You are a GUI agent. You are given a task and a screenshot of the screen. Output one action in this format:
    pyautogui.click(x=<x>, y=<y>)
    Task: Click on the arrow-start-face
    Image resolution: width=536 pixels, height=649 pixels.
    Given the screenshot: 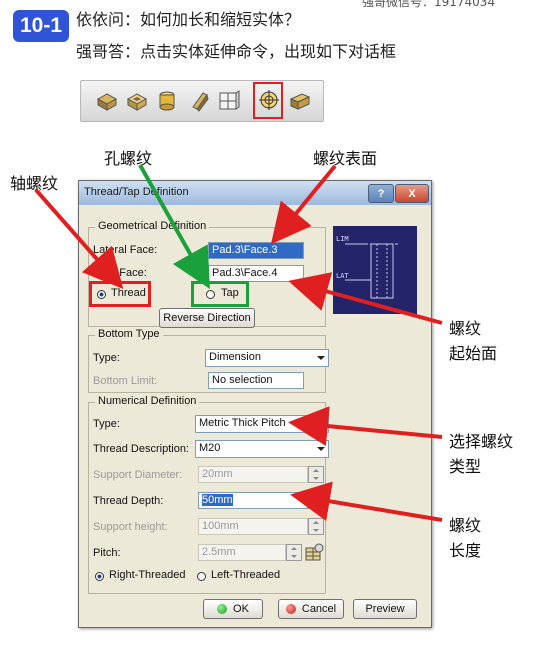 What is the action you would take?
    pyautogui.click(x=365, y=298)
    